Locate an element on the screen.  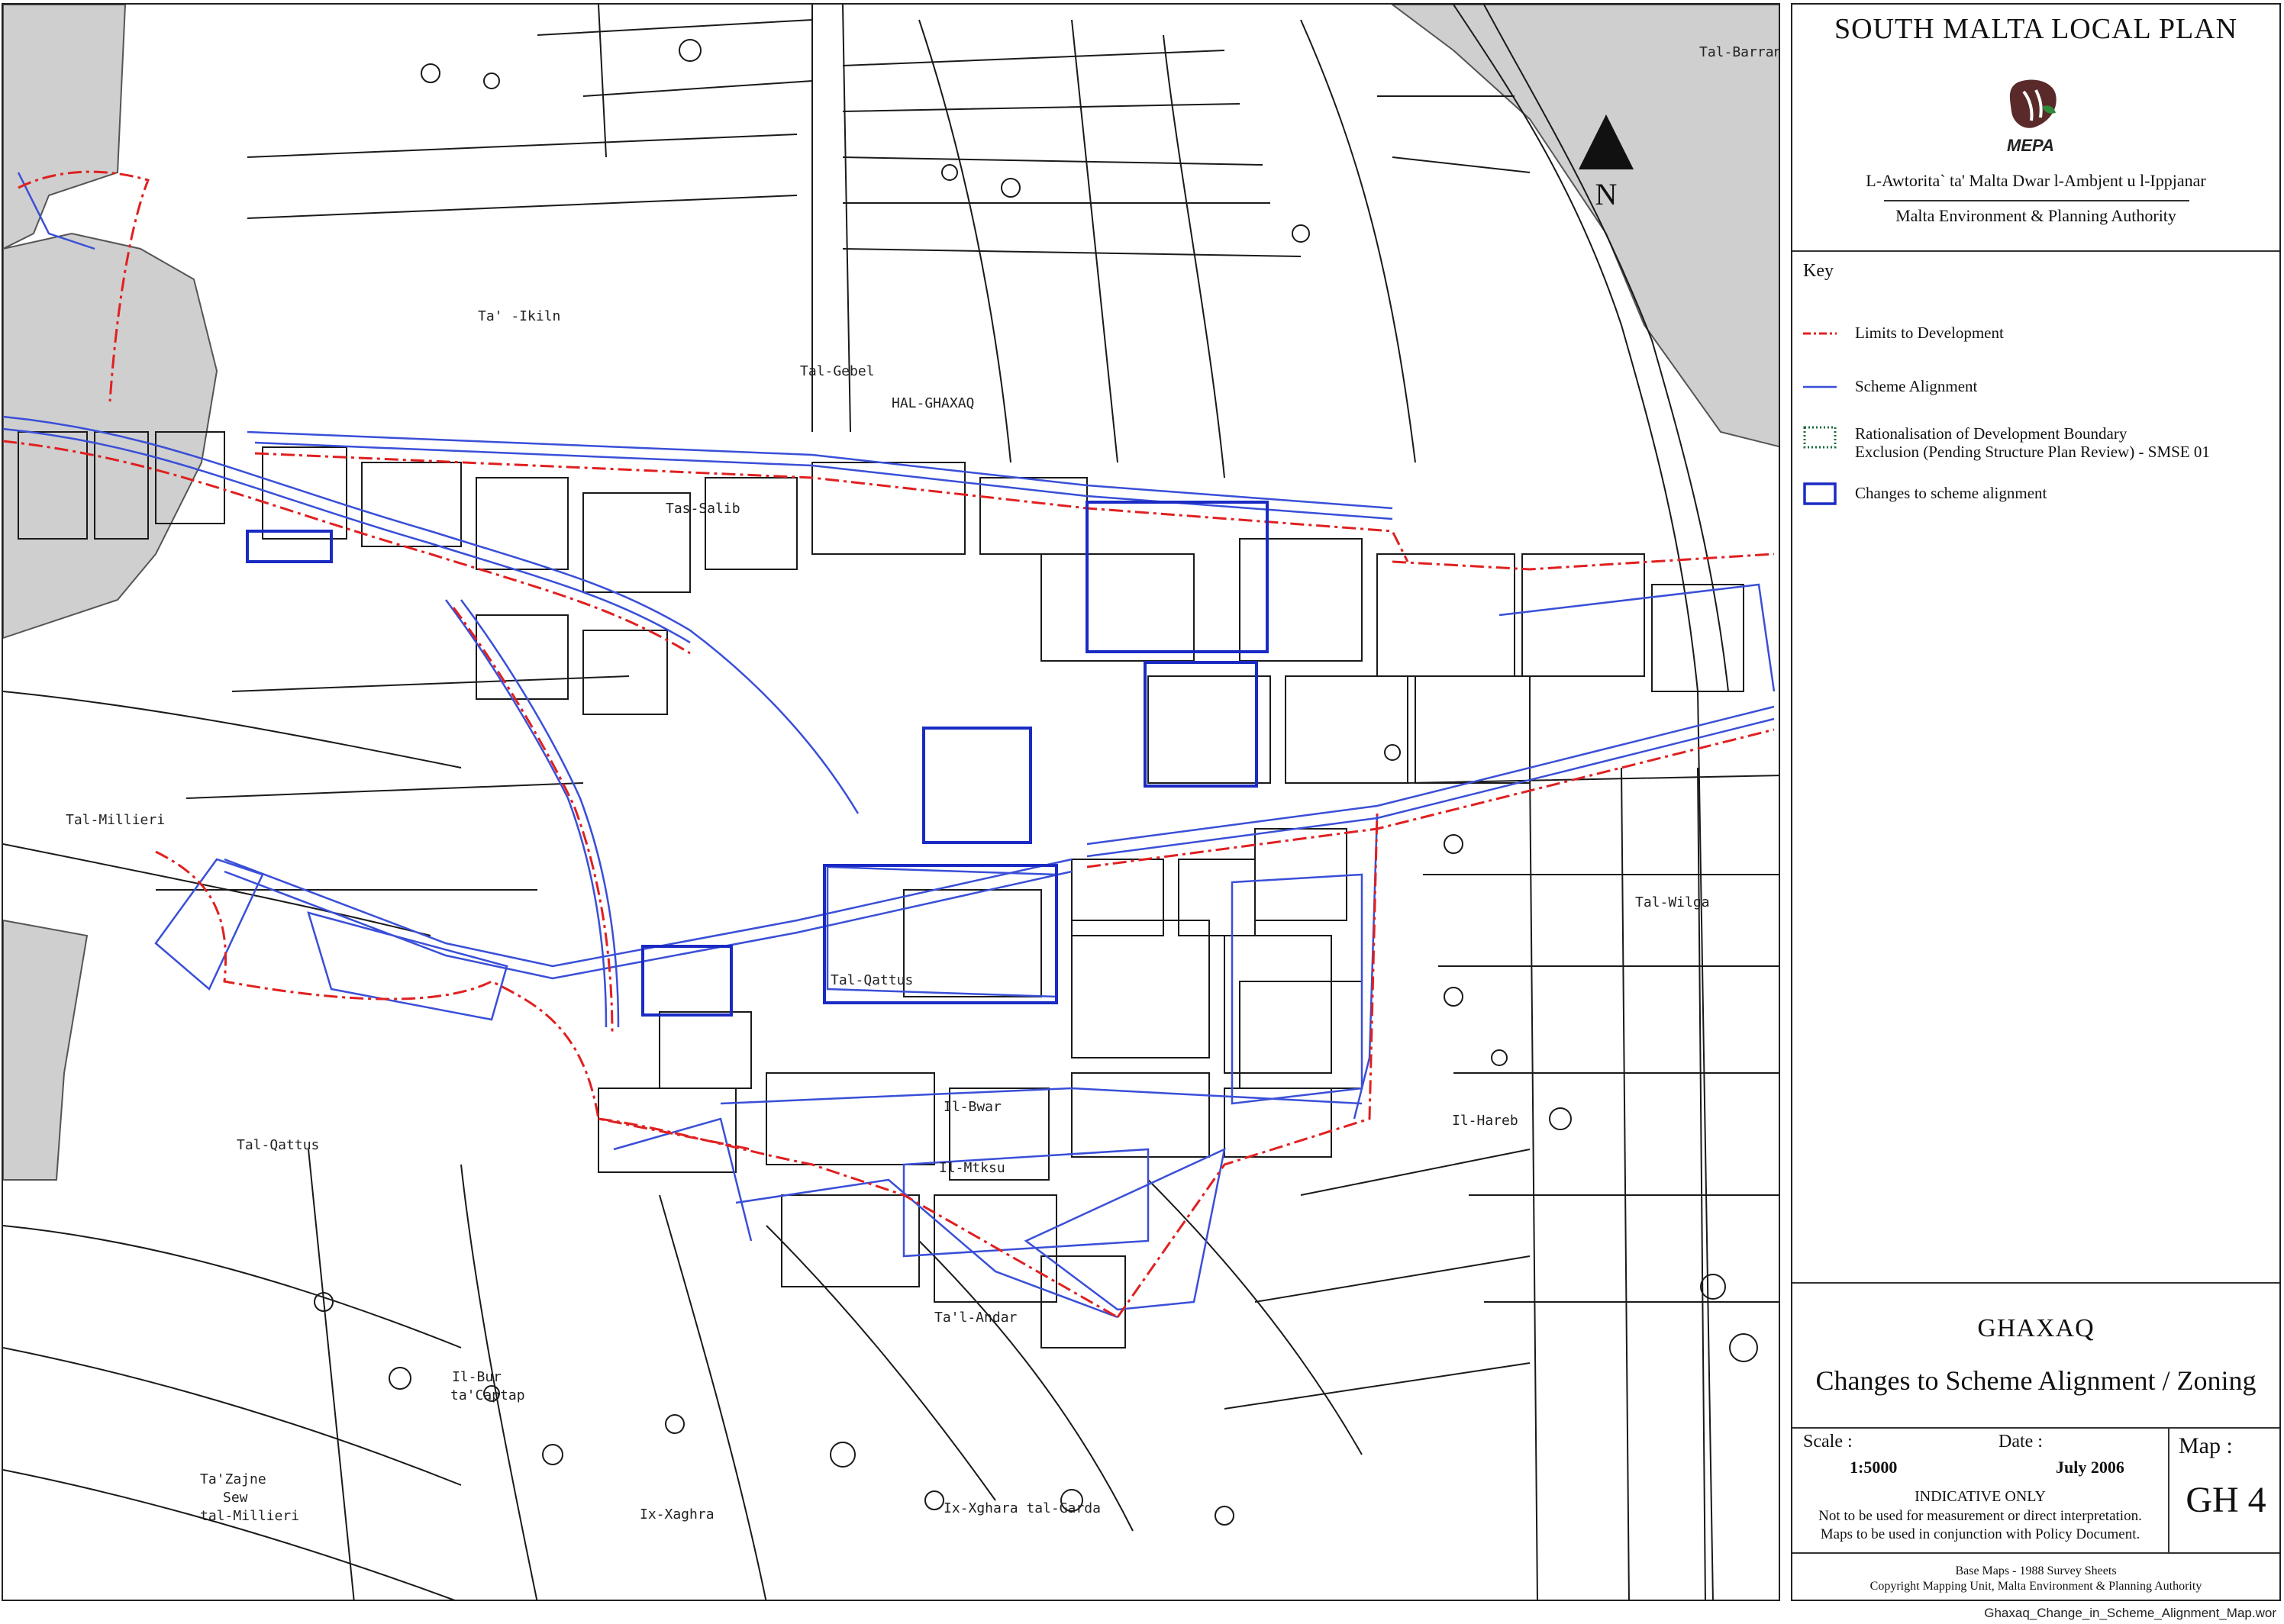
place-label: Tal-Wilga is located at coordinates (1673, 902).